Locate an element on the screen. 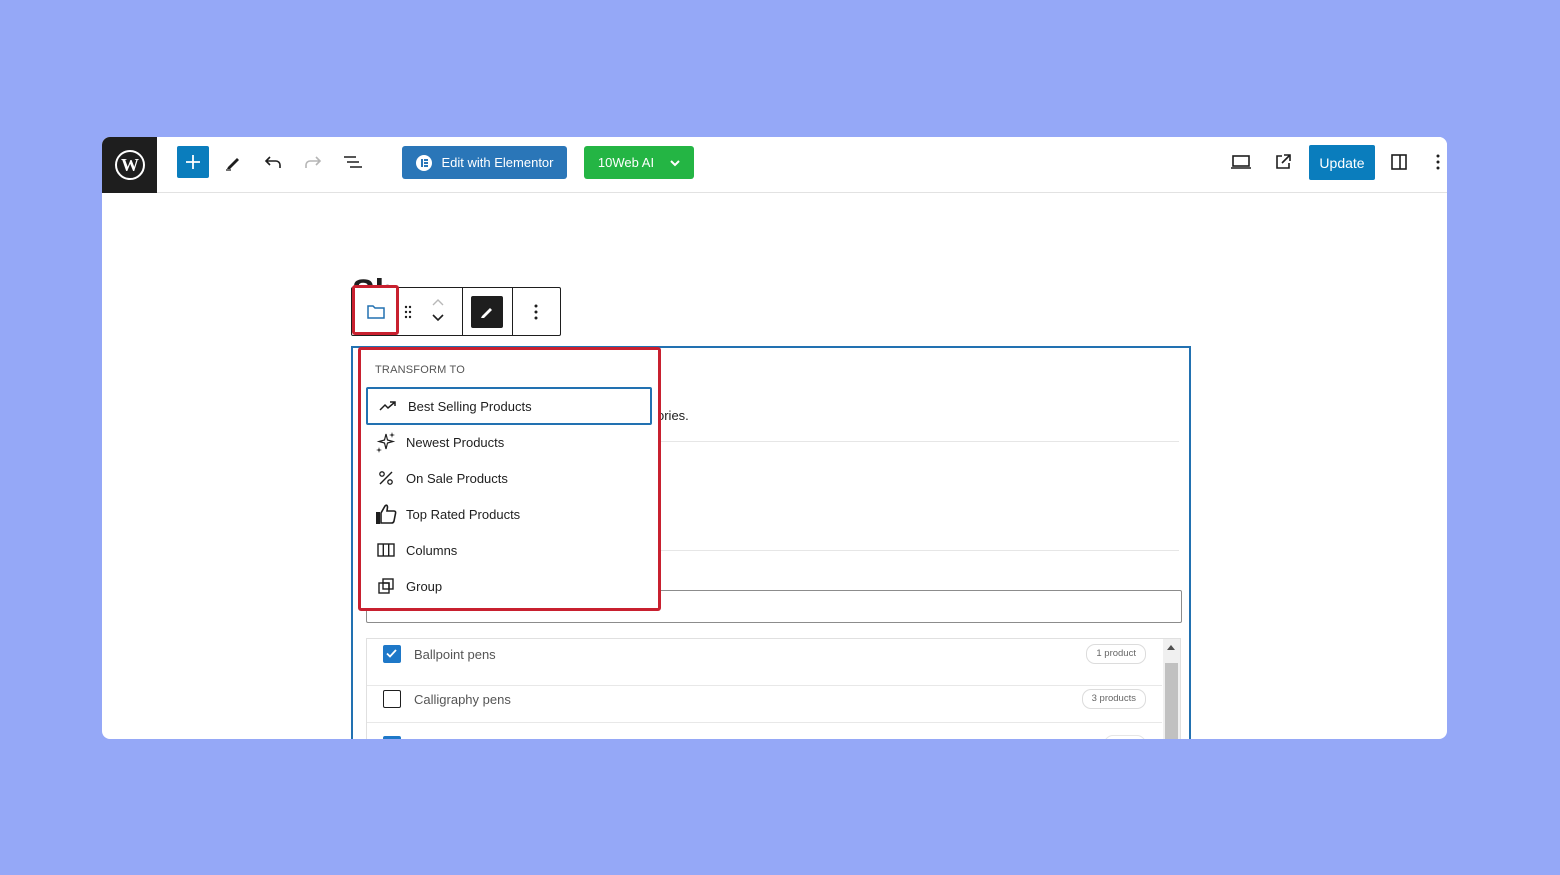 This screenshot has width=1560, height=875. tenweb-ai-button: 10Web AI is located at coordinates (639, 162).